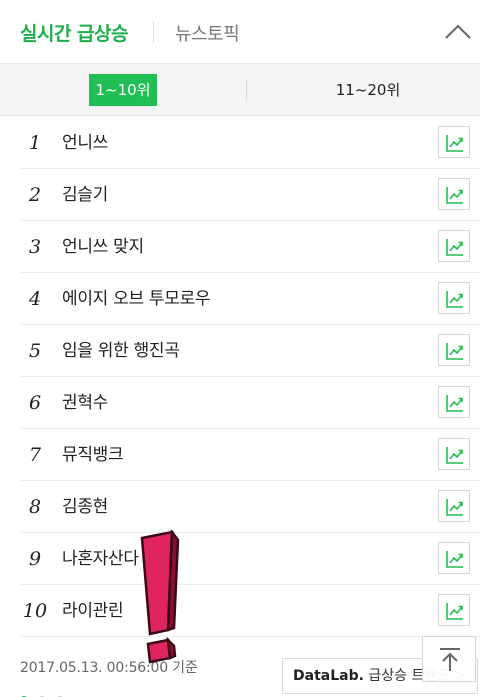 The image size is (480, 697). What do you see at coordinates (250, 559) in the screenshot?
I see `ranking-row-9: 9 나혼자산다` at bounding box center [250, 559].